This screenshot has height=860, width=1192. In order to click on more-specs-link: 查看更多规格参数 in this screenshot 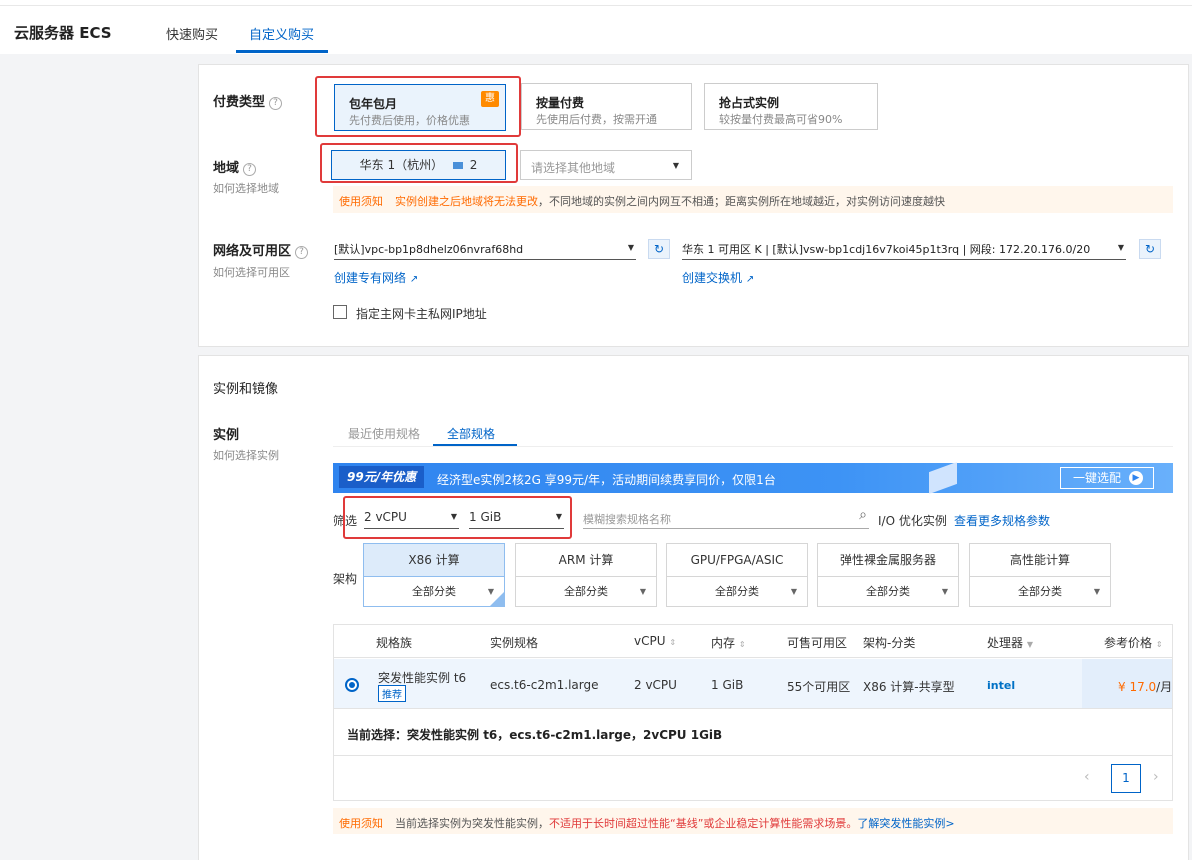, I will do `click(1002, 520)`.